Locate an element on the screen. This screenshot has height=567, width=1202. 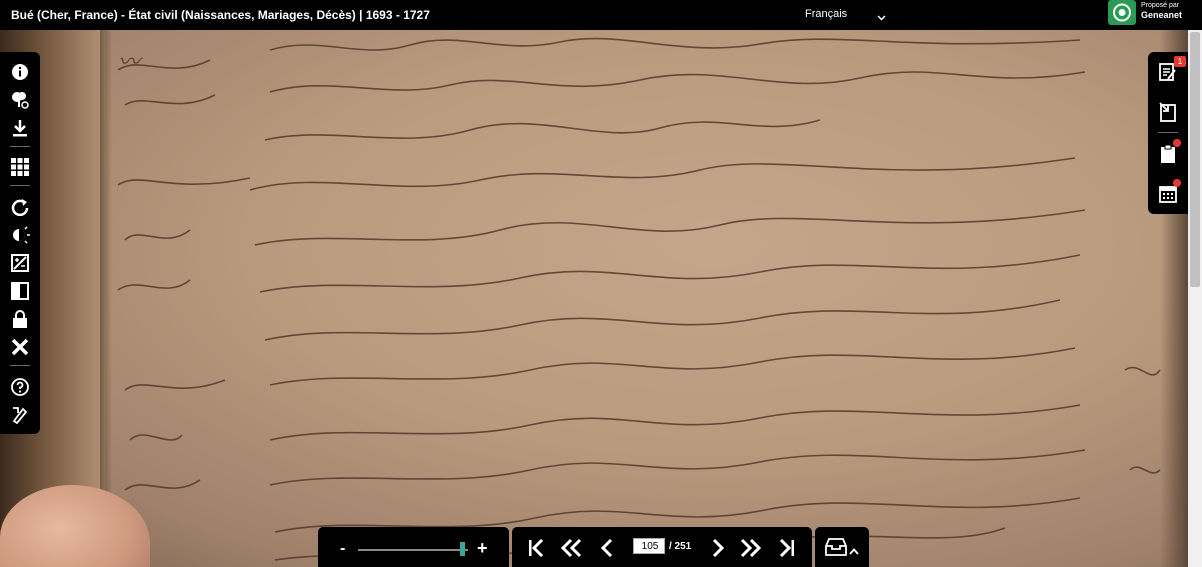
rotate-icon is located at coordinates (20, 207).